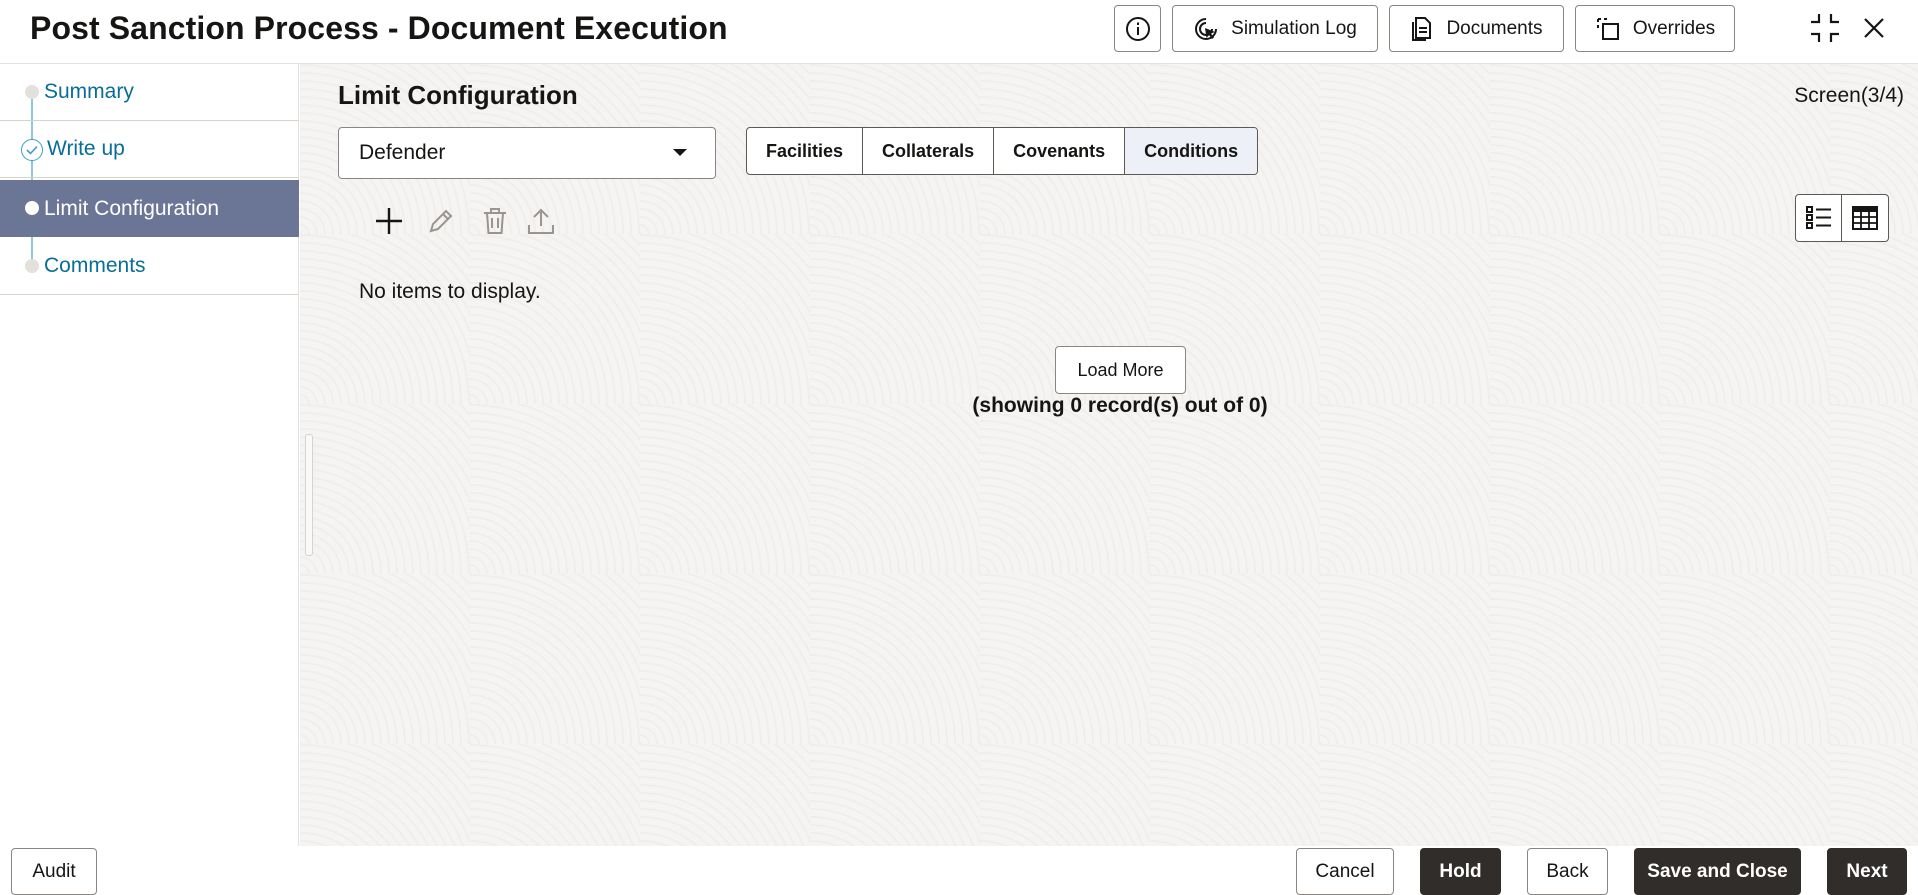 This screenshot has width=1918, height=895. What do you see at coordinates (1191, 151) in the screenshot?
I see `tab-conditions: Conditions` at bounding box center [1191, 151].